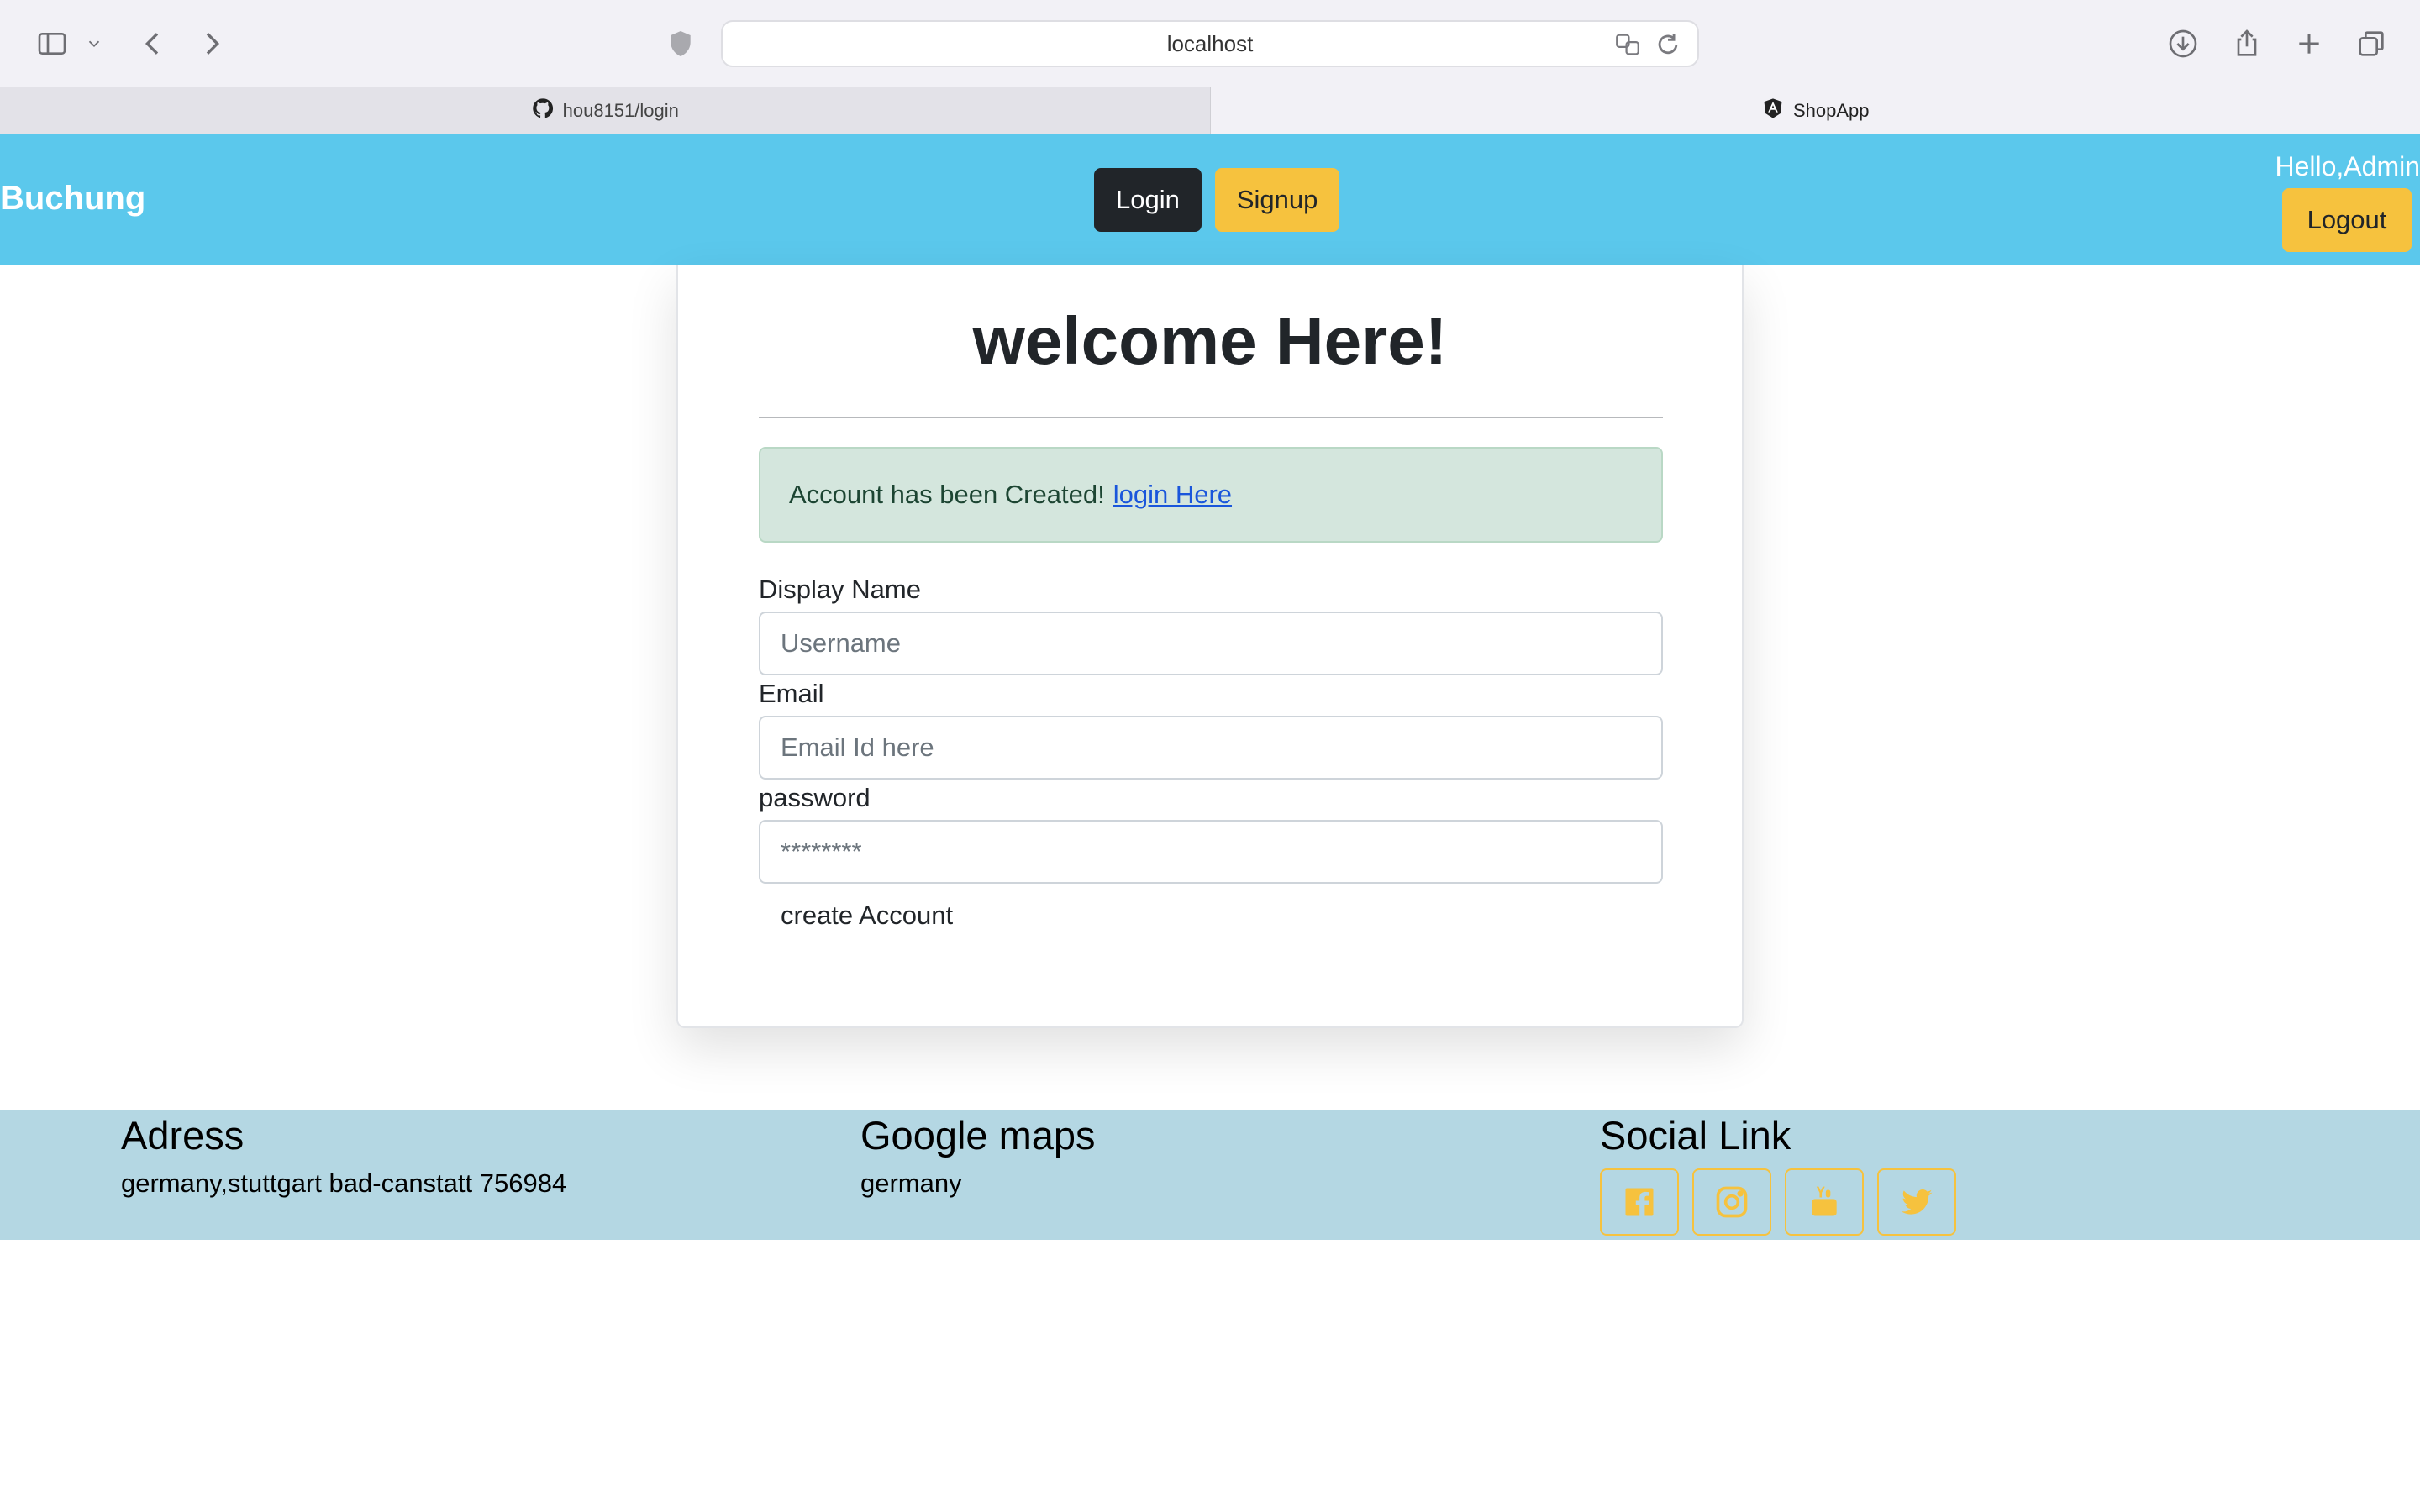  Describe the element at coordinates (2183, 44) in the screenshot. I see `download-icon` at that location.